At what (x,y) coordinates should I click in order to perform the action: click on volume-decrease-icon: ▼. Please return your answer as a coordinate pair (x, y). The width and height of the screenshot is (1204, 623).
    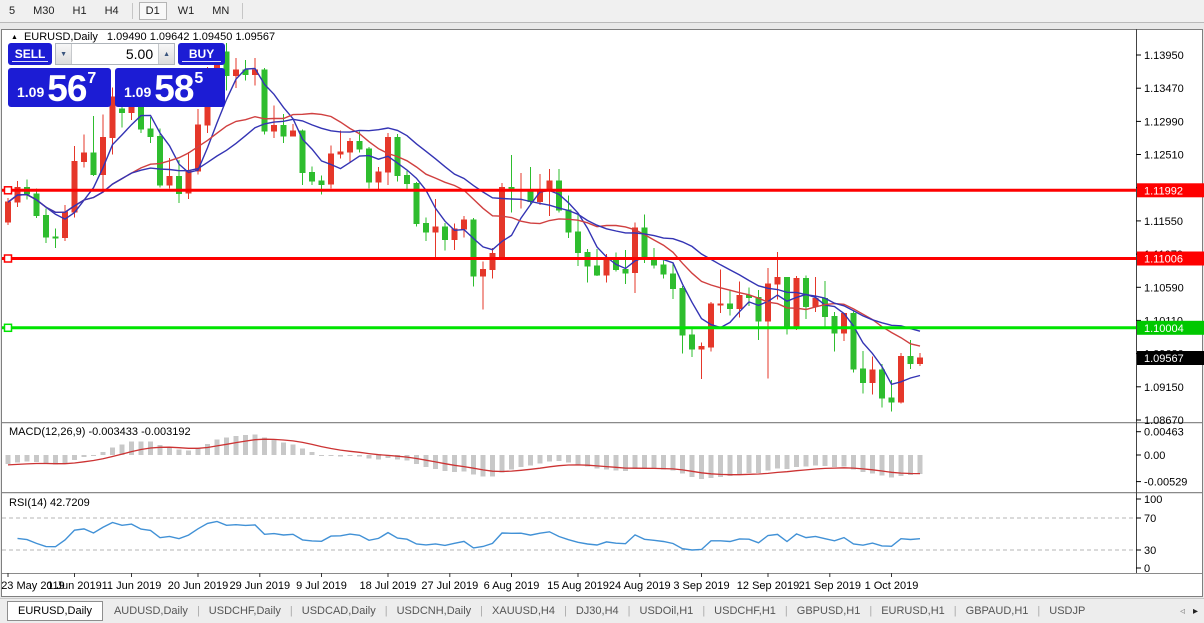
    Looking at the image, I should click on (64, 54).